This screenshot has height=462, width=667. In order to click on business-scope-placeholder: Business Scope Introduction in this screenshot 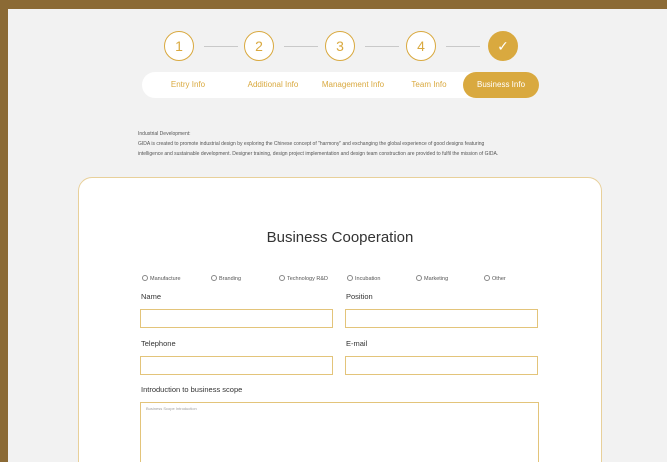, I will do `click(171, 408)`.